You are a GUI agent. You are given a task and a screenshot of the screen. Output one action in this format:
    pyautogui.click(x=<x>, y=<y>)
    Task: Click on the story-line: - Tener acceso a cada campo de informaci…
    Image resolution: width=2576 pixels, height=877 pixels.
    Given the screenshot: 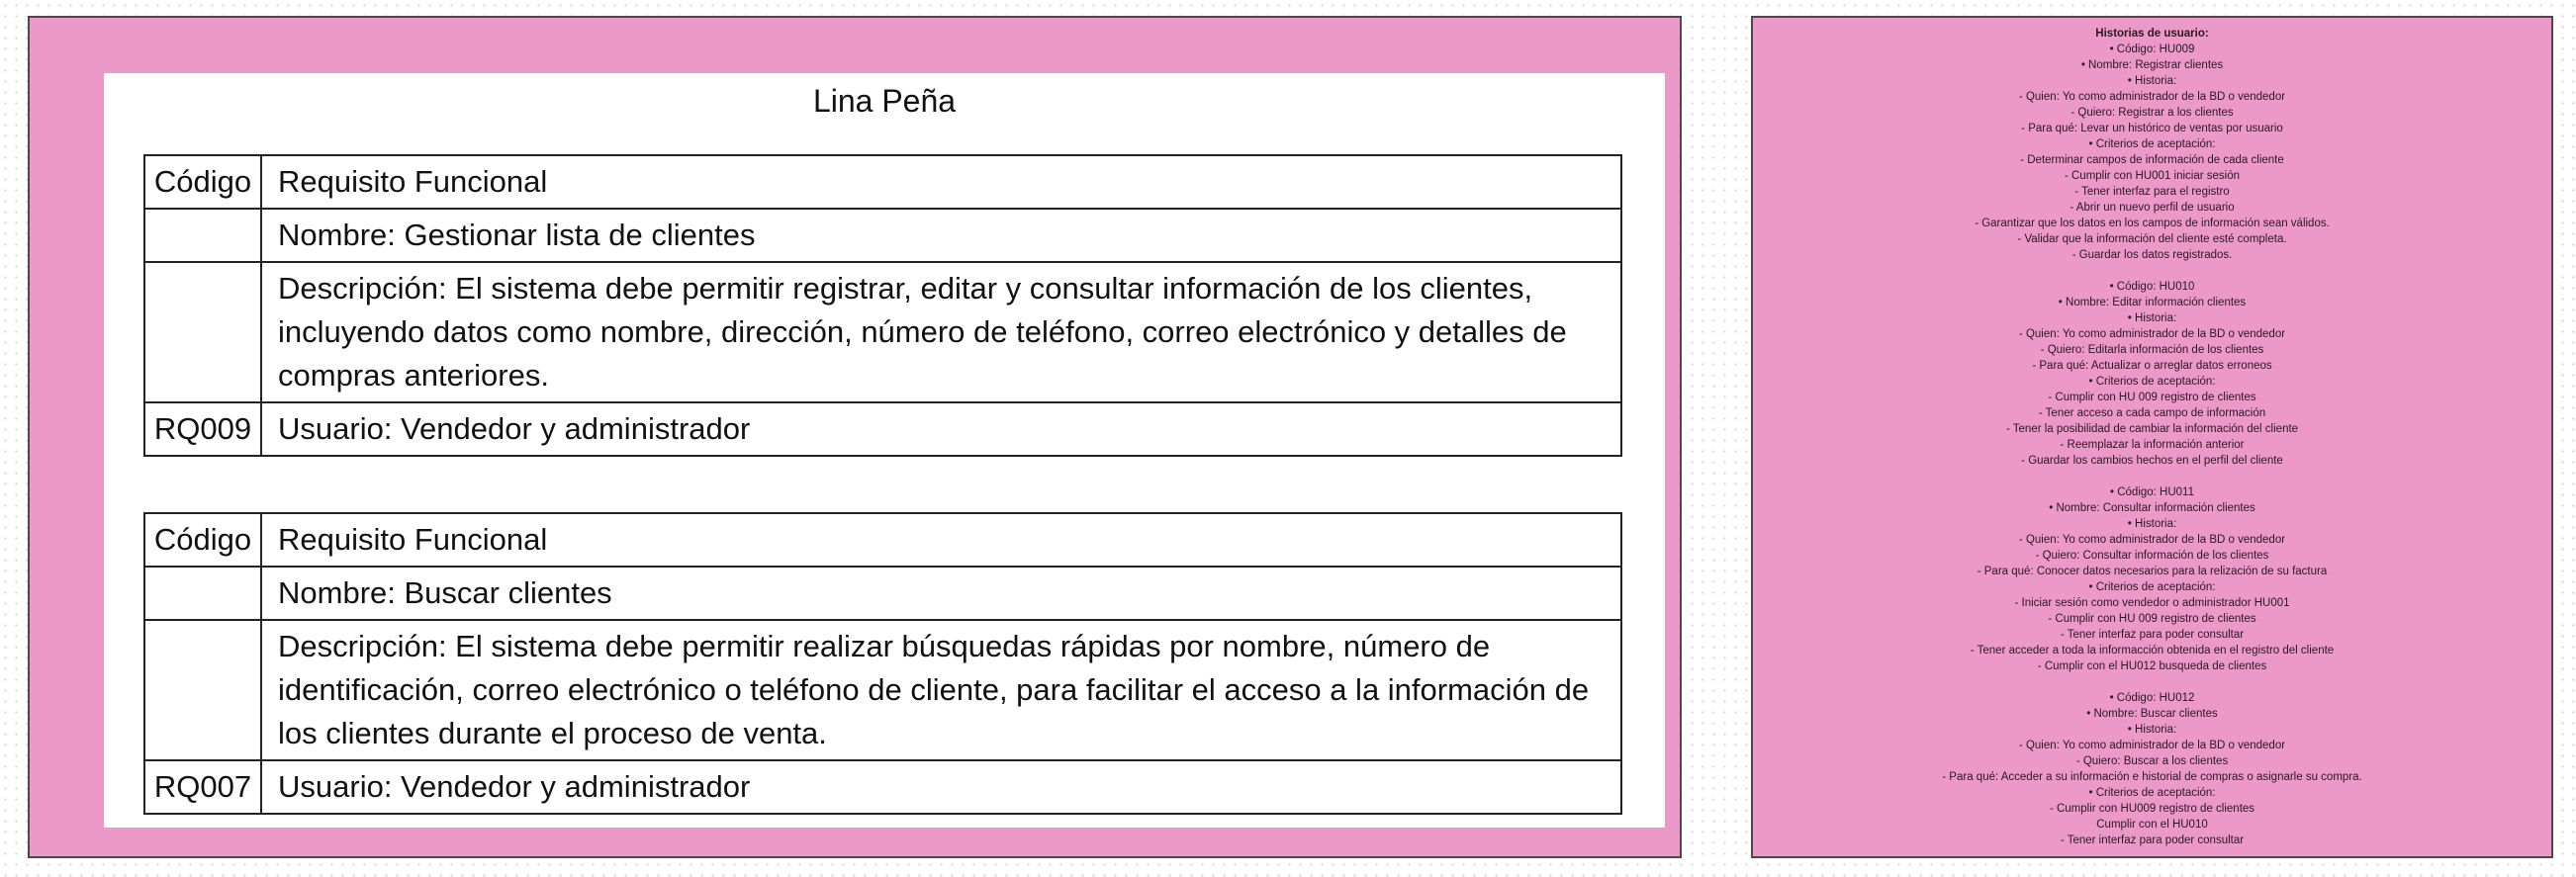 What is the action you would take?
    pyautogui.click(x=2152, y=413)
    